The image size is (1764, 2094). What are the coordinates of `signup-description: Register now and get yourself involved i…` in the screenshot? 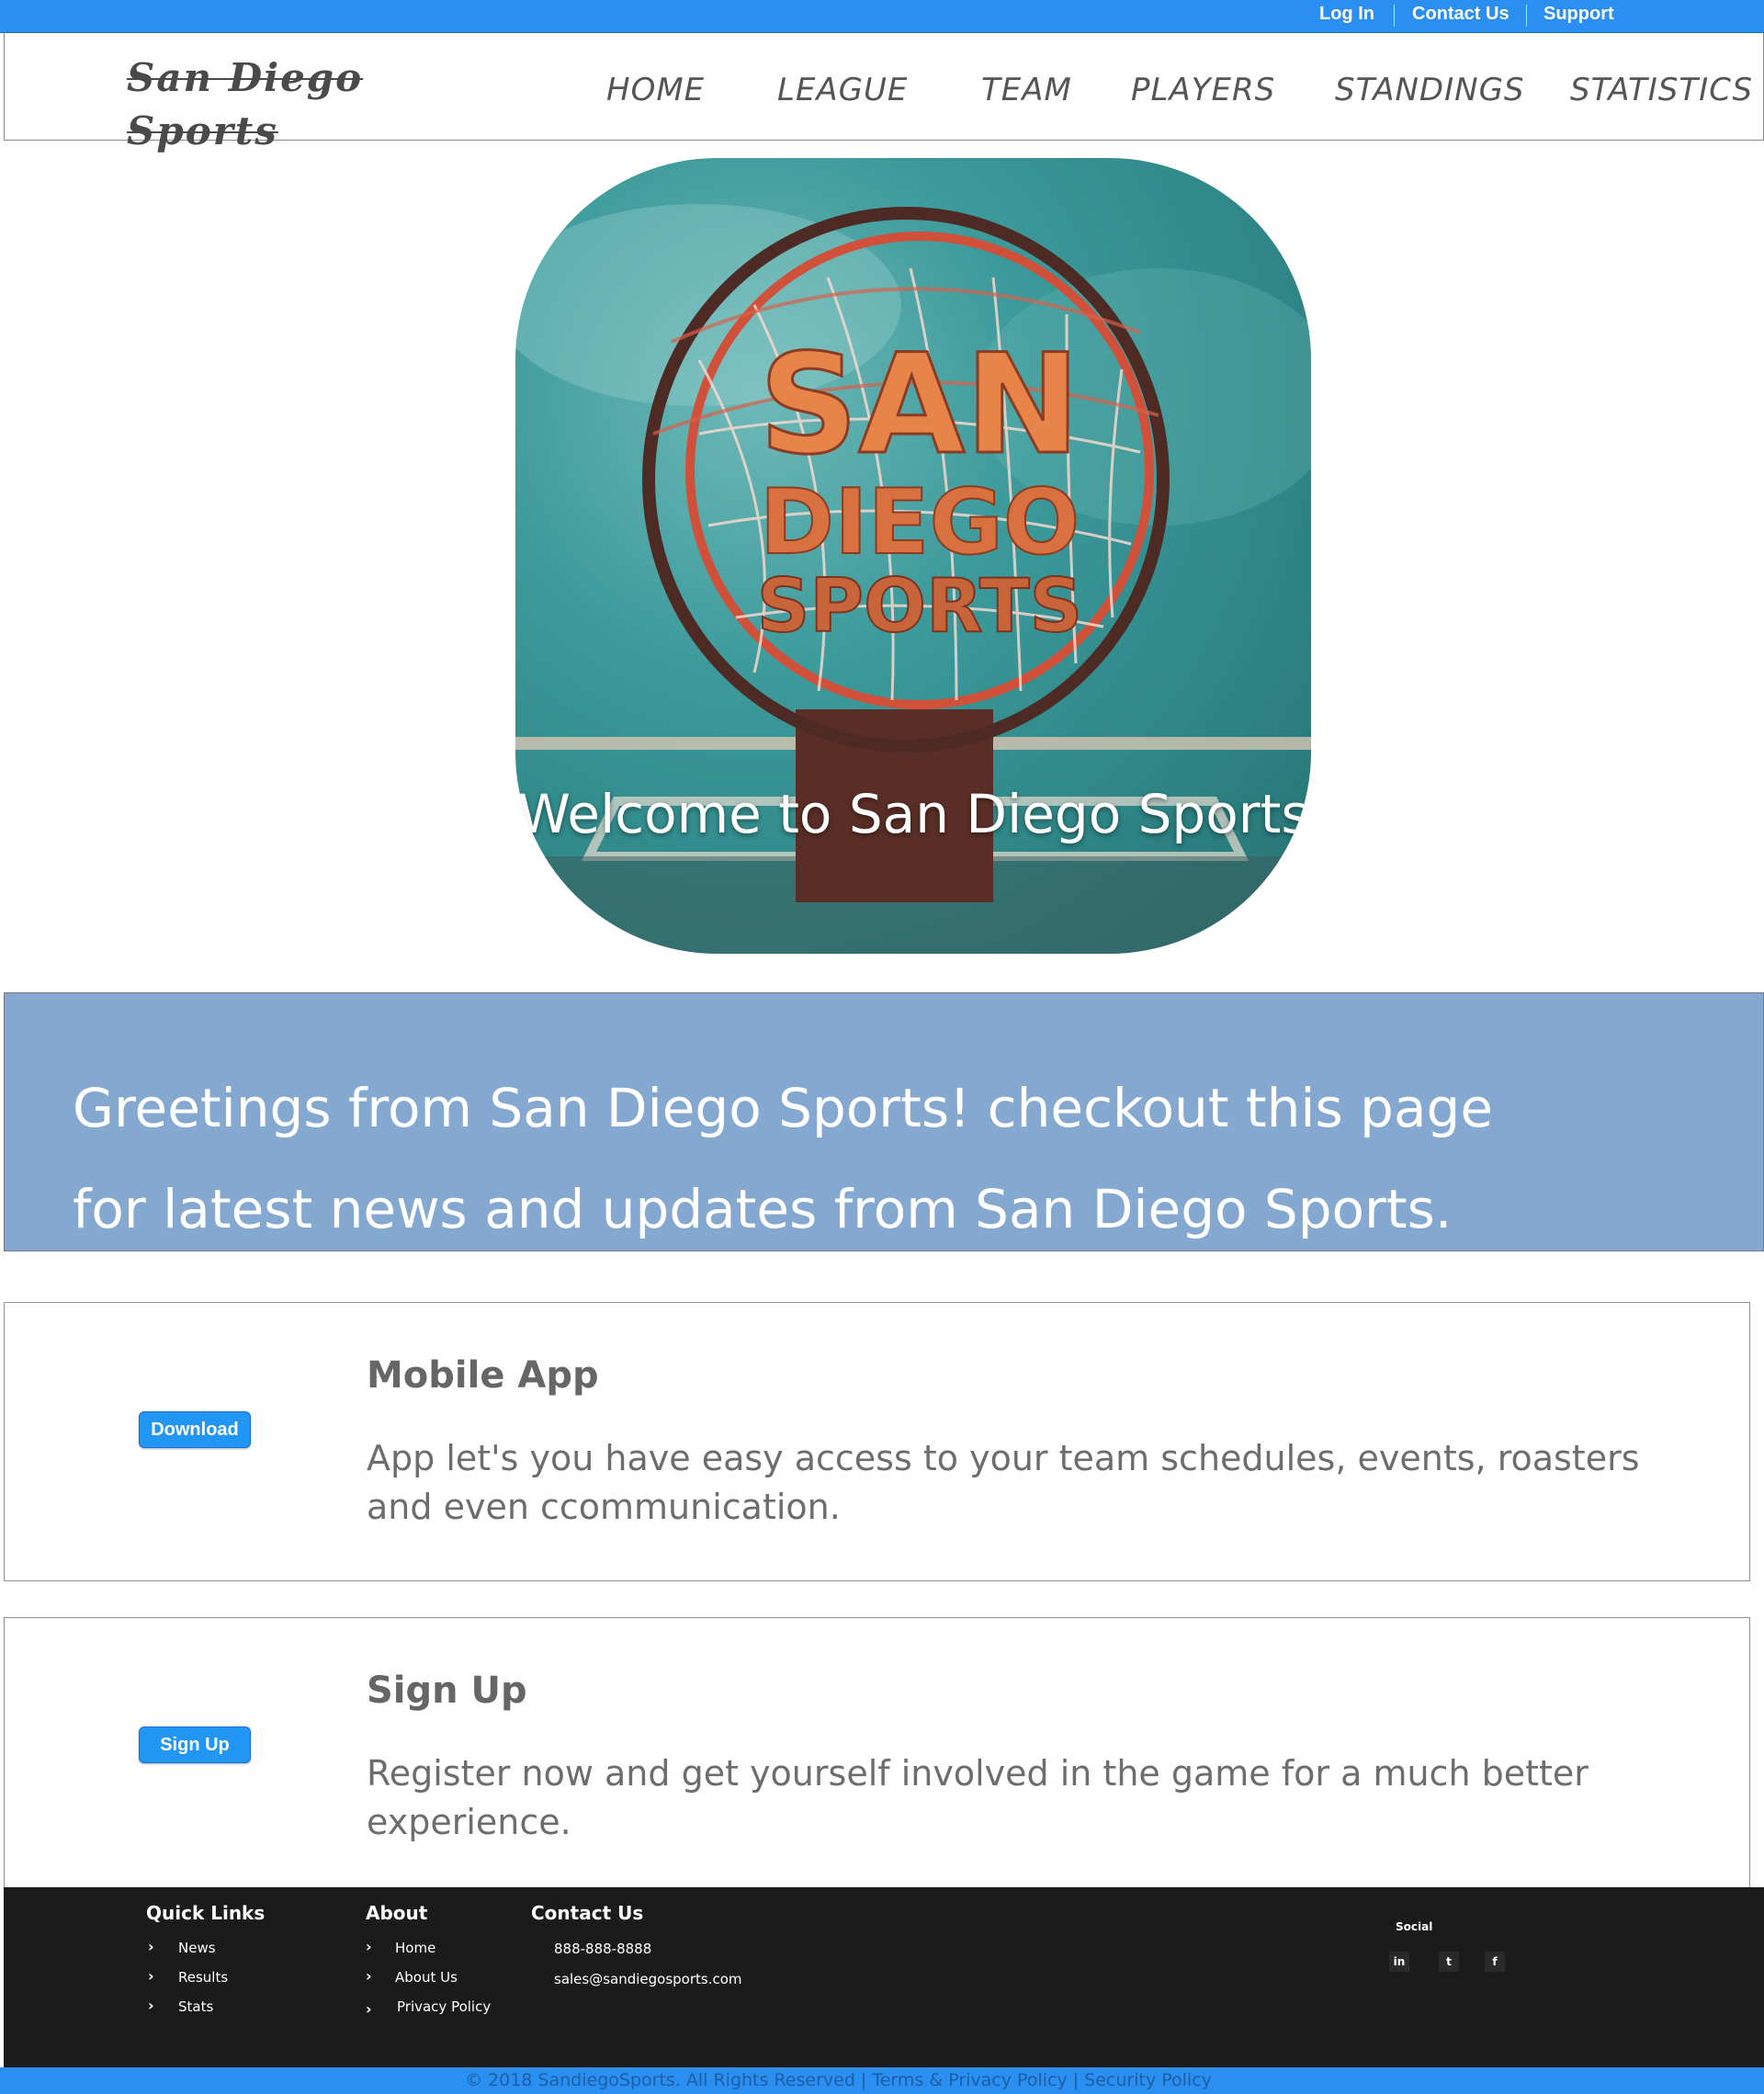 It's located at (978, 1798).